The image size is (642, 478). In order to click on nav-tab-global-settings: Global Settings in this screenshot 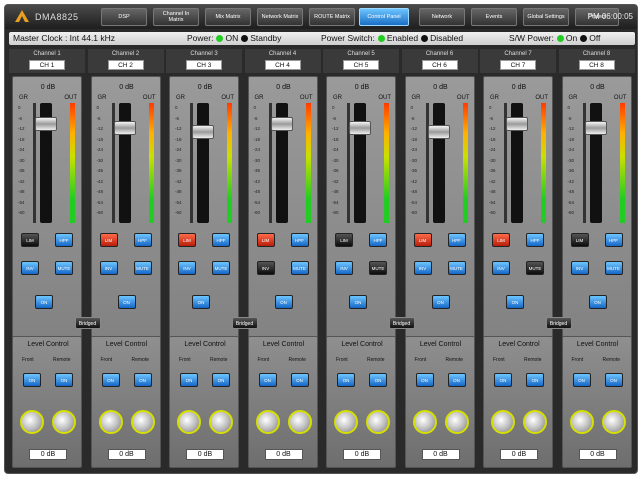, I will do `click(546, 17)`.